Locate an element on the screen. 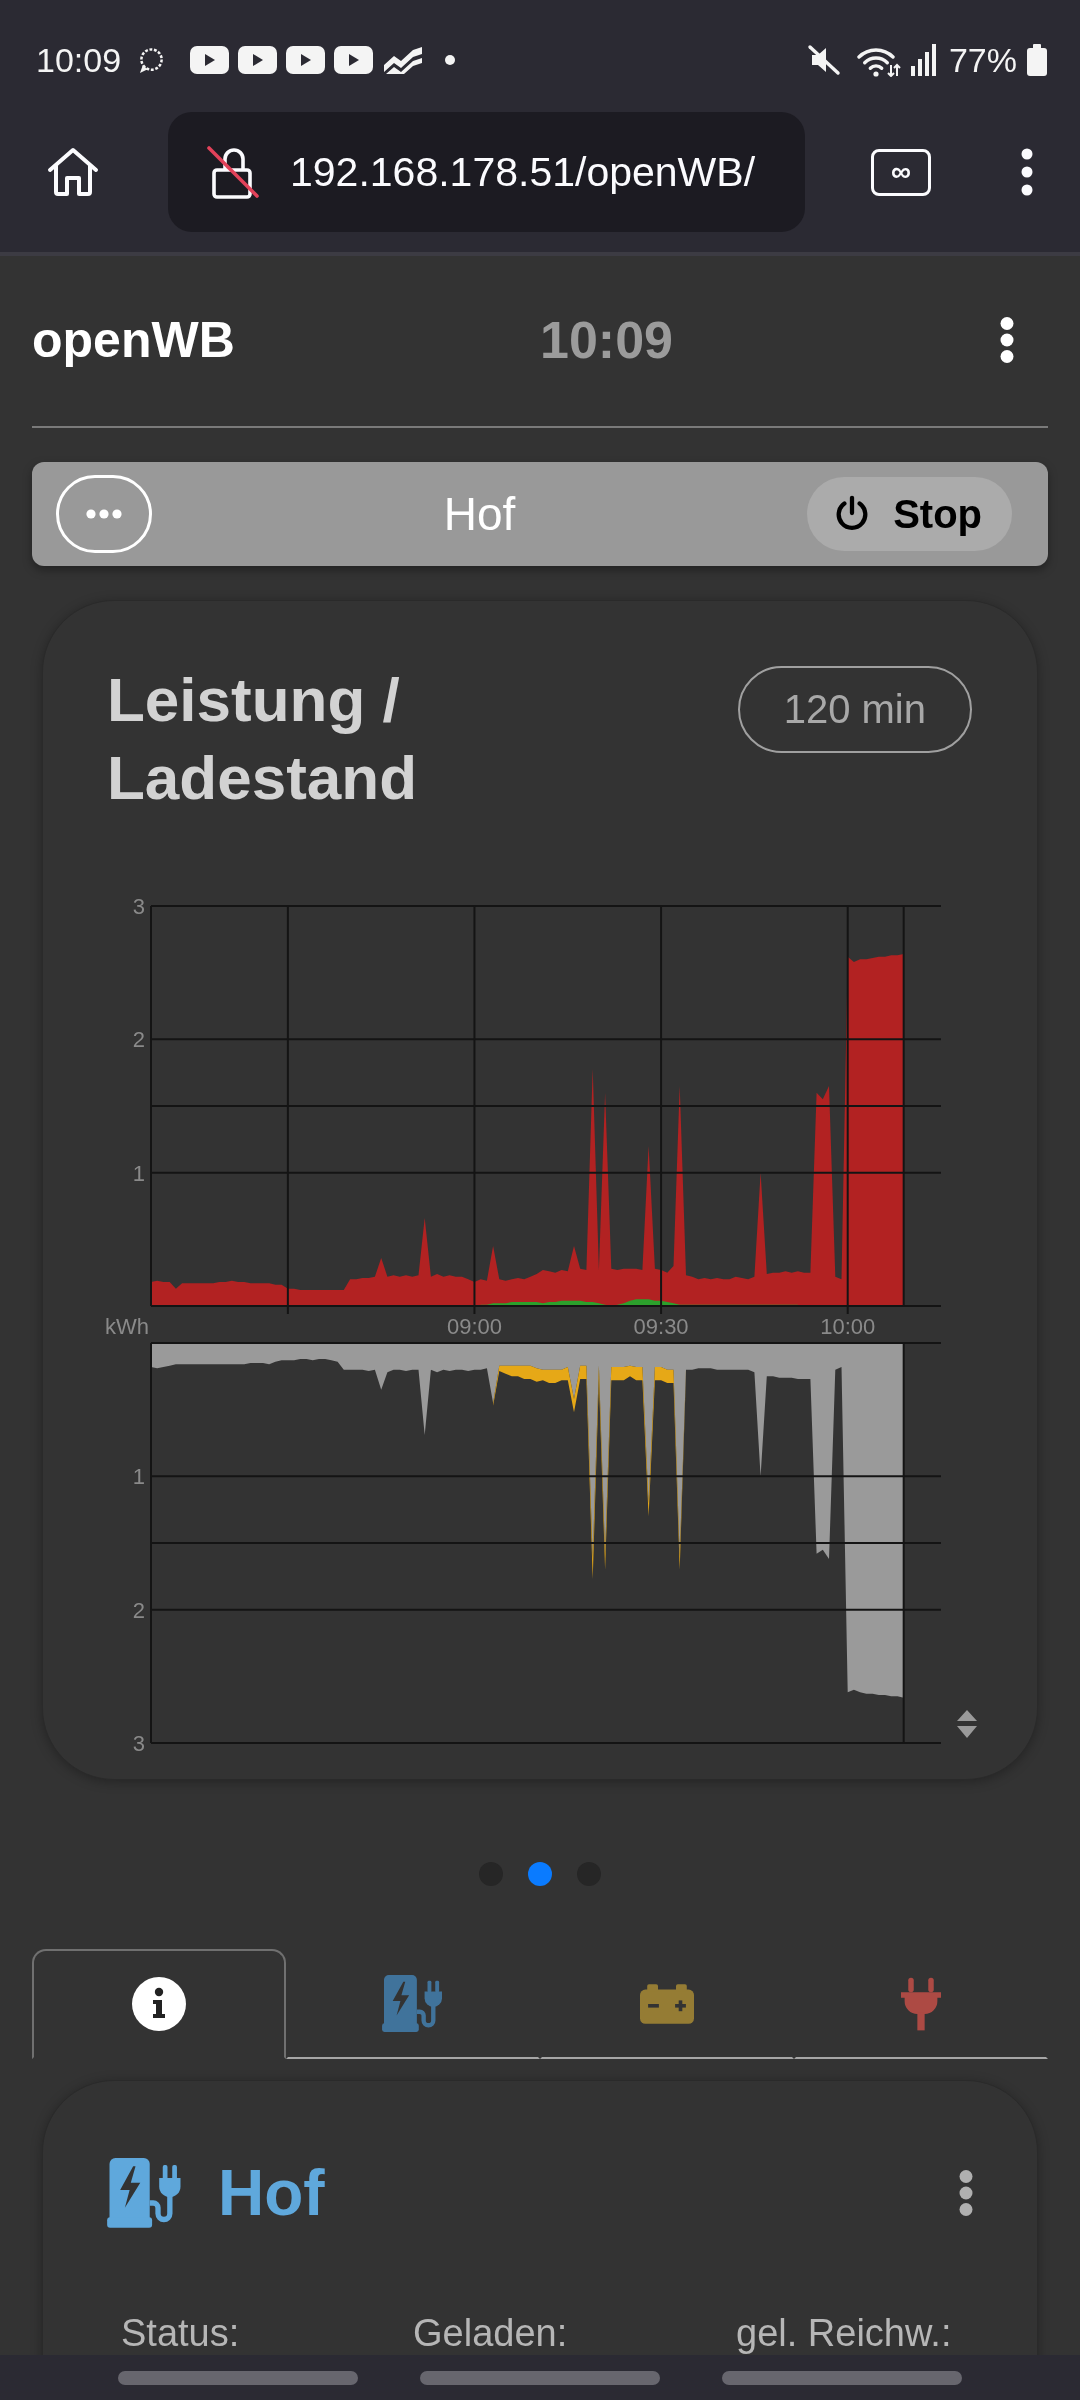 The image size is (1080, 2400). tick-label: 10:00 is located at coordinates (848, 1326).